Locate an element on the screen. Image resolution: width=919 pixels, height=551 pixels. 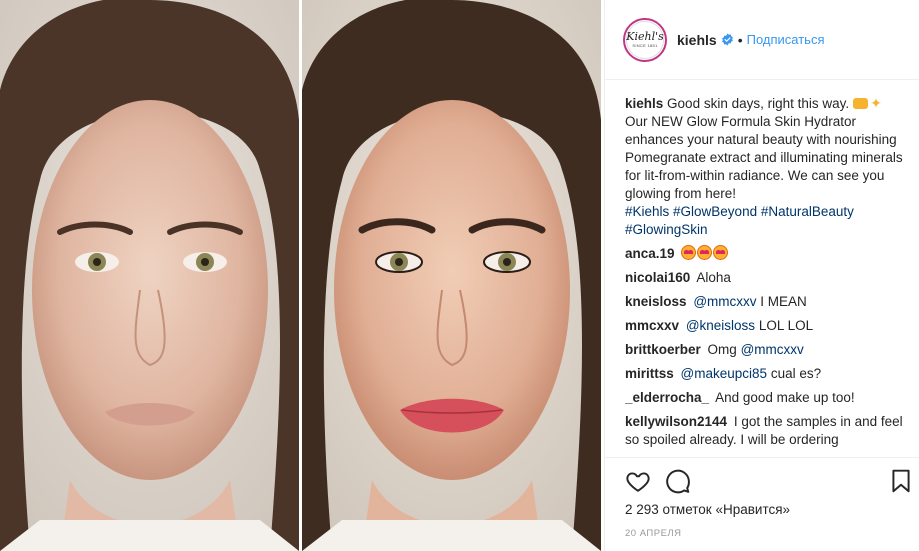
avatar-logo: Kiehl's SINCE 1851 is located at coordinates (645, 39).